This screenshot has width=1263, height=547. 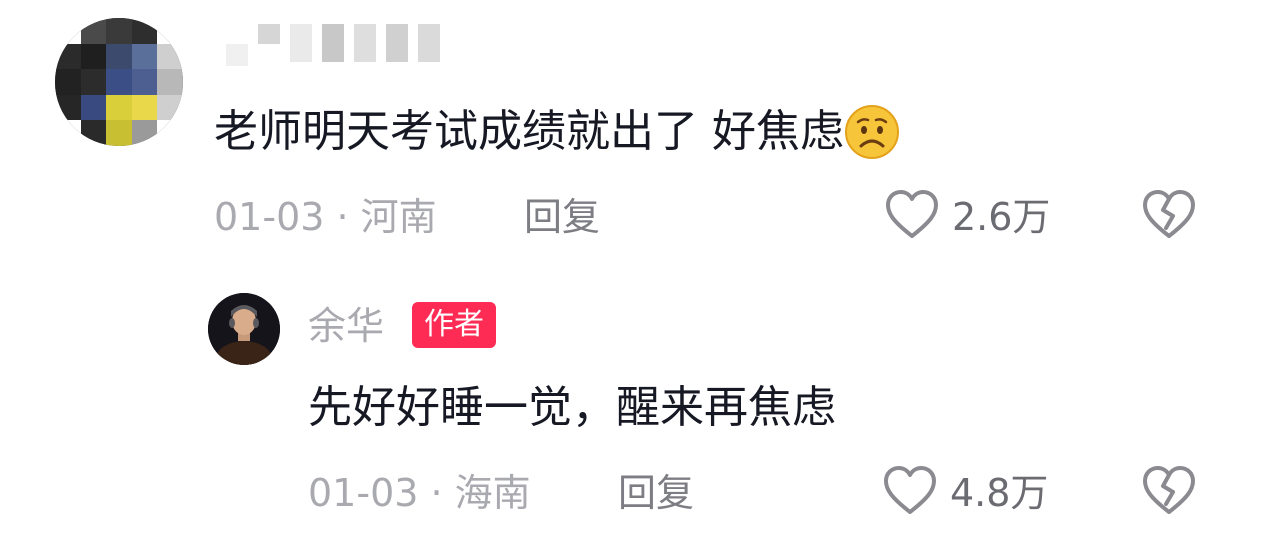 I want to click on author-avatar, so click(x=244, y=329).